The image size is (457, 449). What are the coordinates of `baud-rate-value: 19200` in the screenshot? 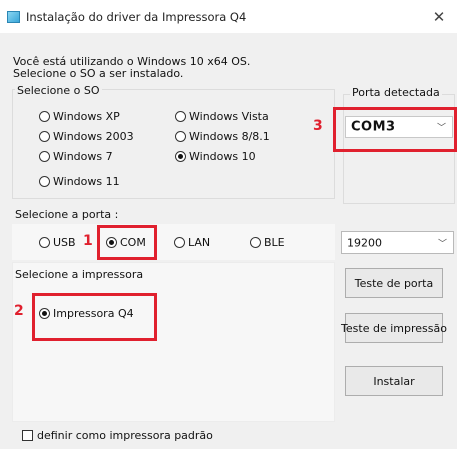 It's located at (364, 242).